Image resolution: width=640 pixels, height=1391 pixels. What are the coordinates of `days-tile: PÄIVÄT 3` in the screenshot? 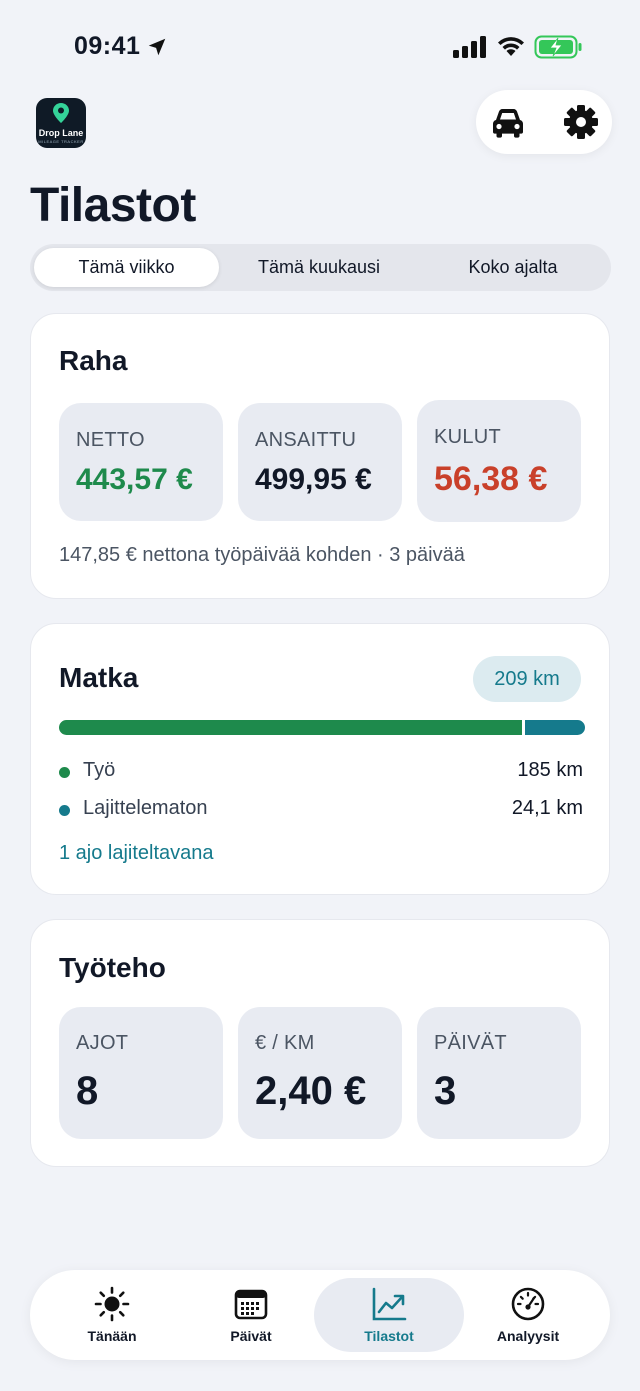 It's located at (499, 1073).